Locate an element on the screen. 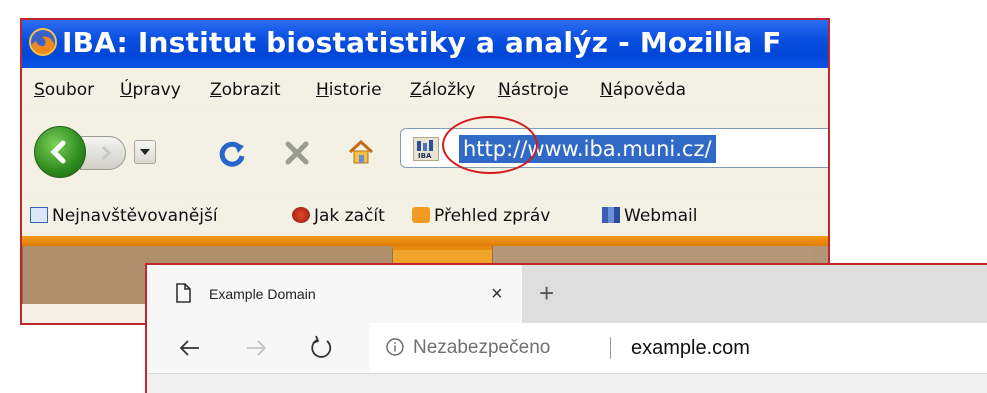  menu-upravy: Úpravy is located at coordinates (150, 90).